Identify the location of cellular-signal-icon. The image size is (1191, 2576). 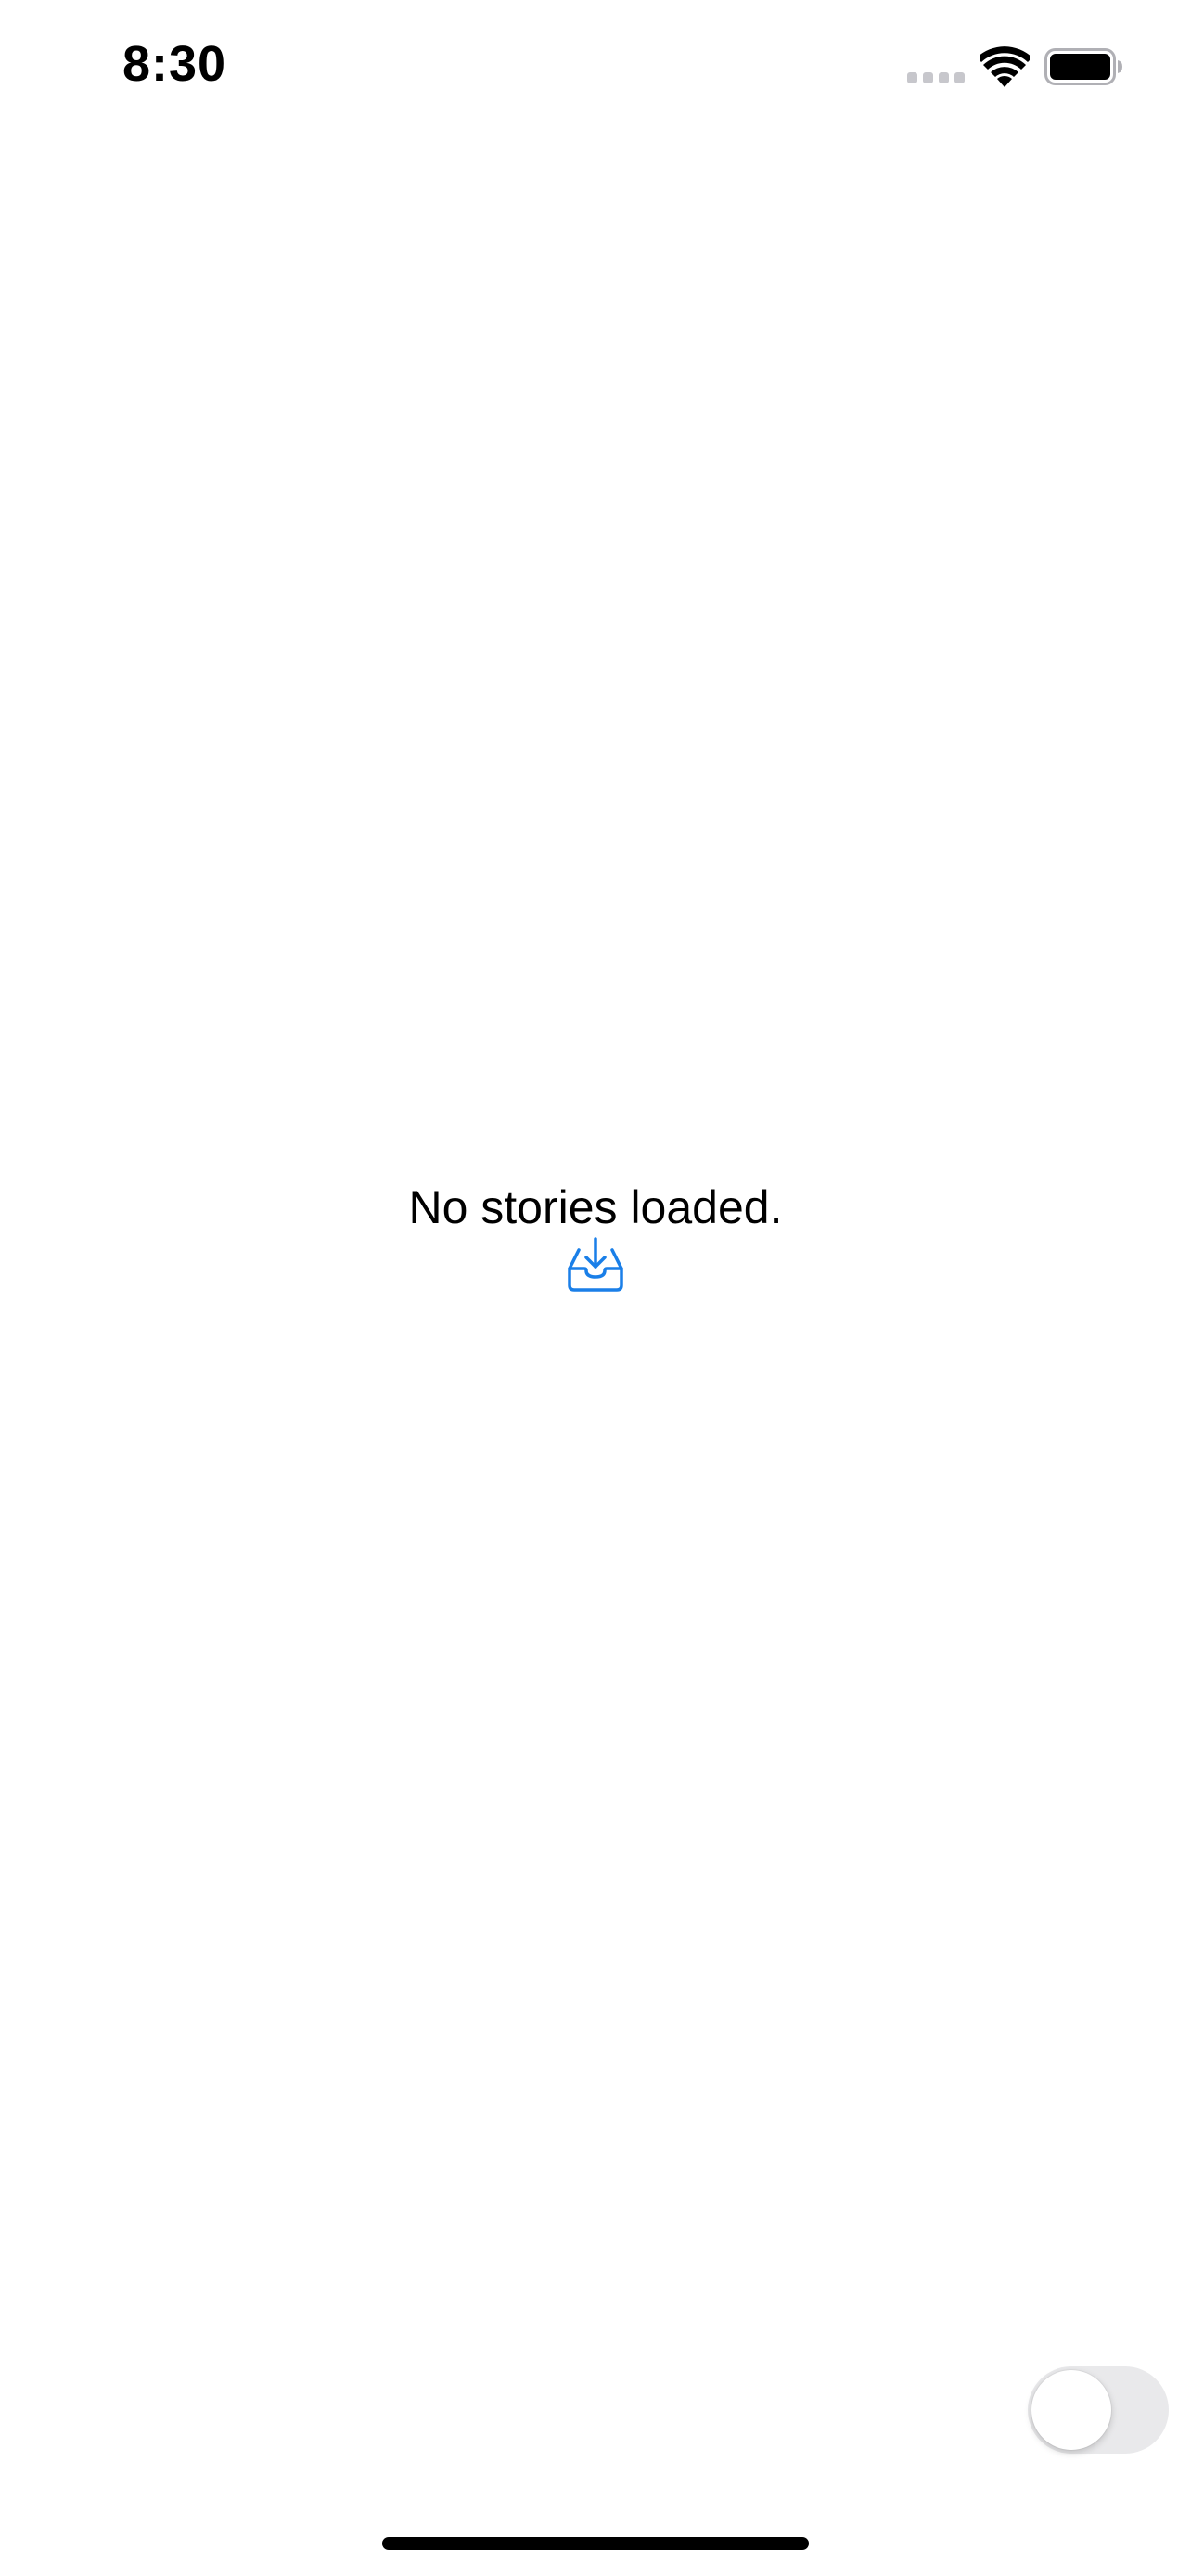
(936, 77).